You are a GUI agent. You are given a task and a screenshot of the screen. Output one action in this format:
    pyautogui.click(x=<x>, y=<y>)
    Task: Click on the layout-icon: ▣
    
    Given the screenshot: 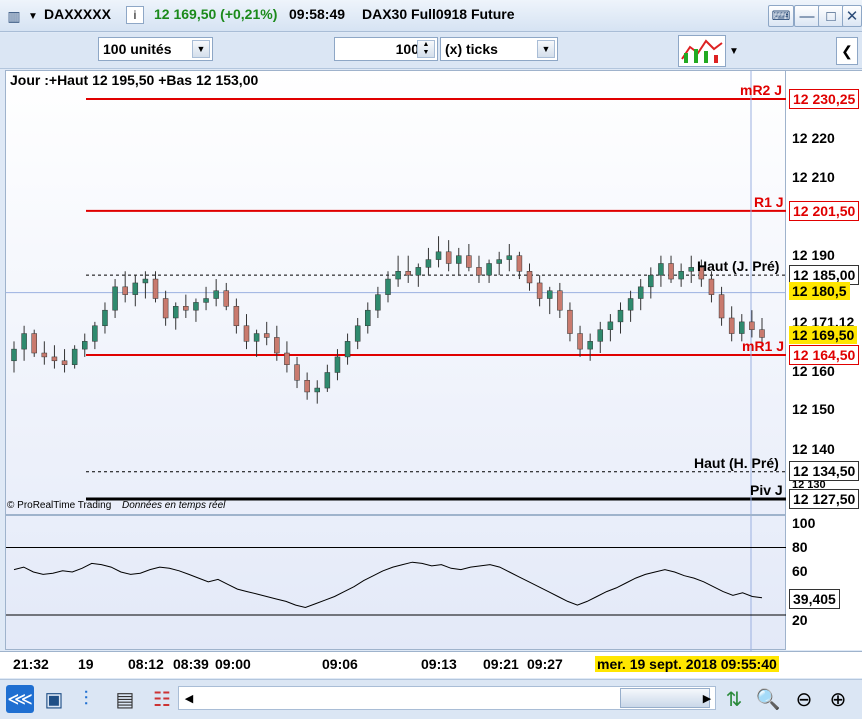 What is the action you would take?
    pyautogui.click(x=54, y=699)
    